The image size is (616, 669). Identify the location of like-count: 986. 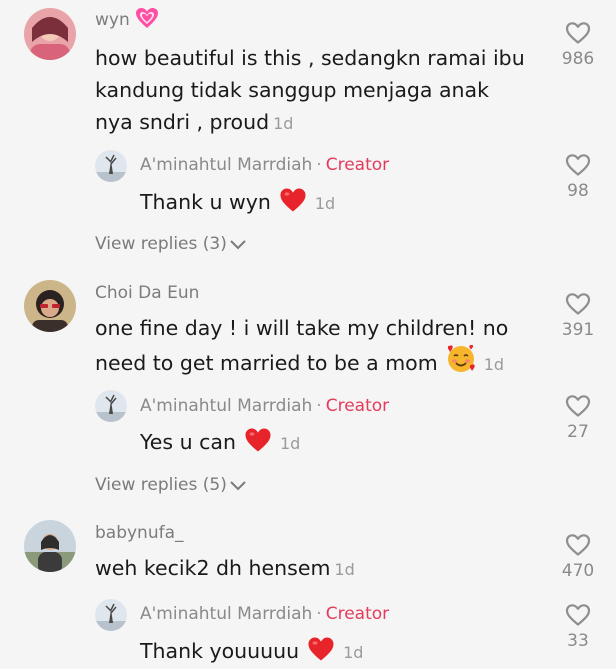
(578, 59).